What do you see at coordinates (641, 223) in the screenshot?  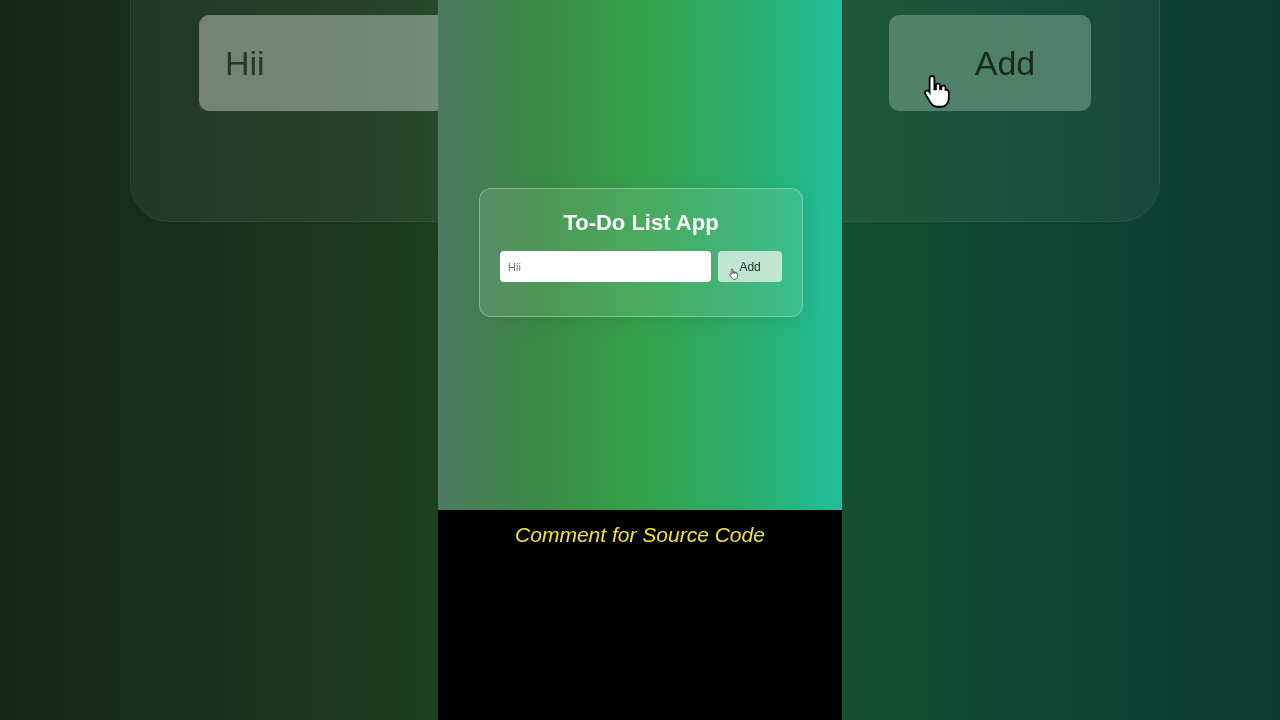 I see `app-title: To-Do List App` at bounding box center [641, 223].